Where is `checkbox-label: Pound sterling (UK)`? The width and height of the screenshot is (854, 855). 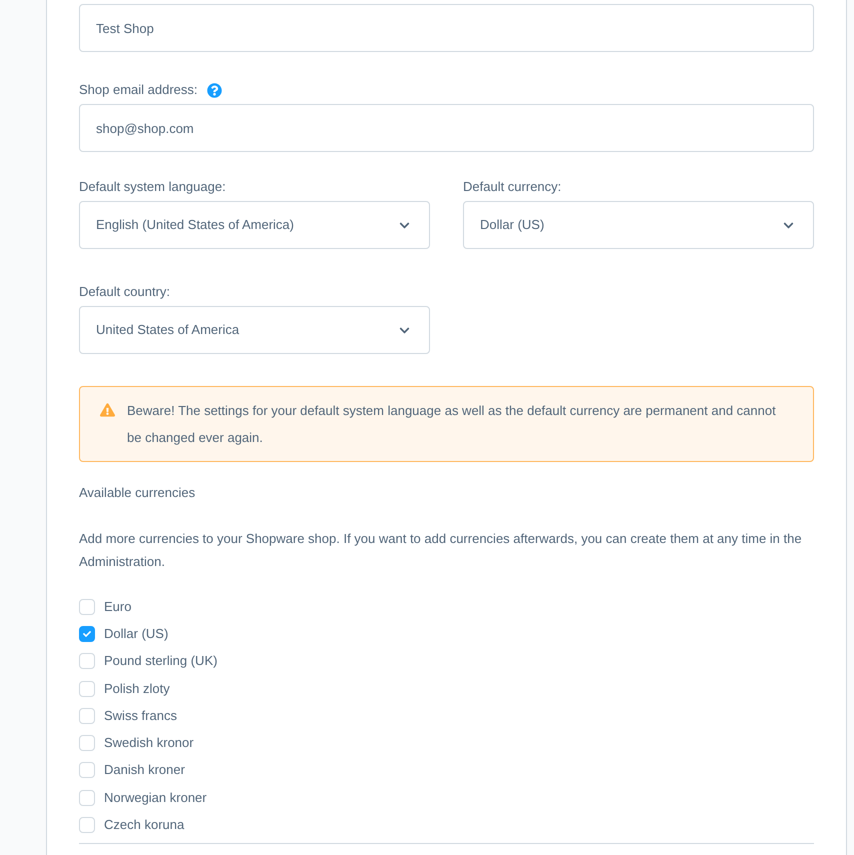 checkbox-label: Pound sterling (UK) is located at coordinates (161, 661).